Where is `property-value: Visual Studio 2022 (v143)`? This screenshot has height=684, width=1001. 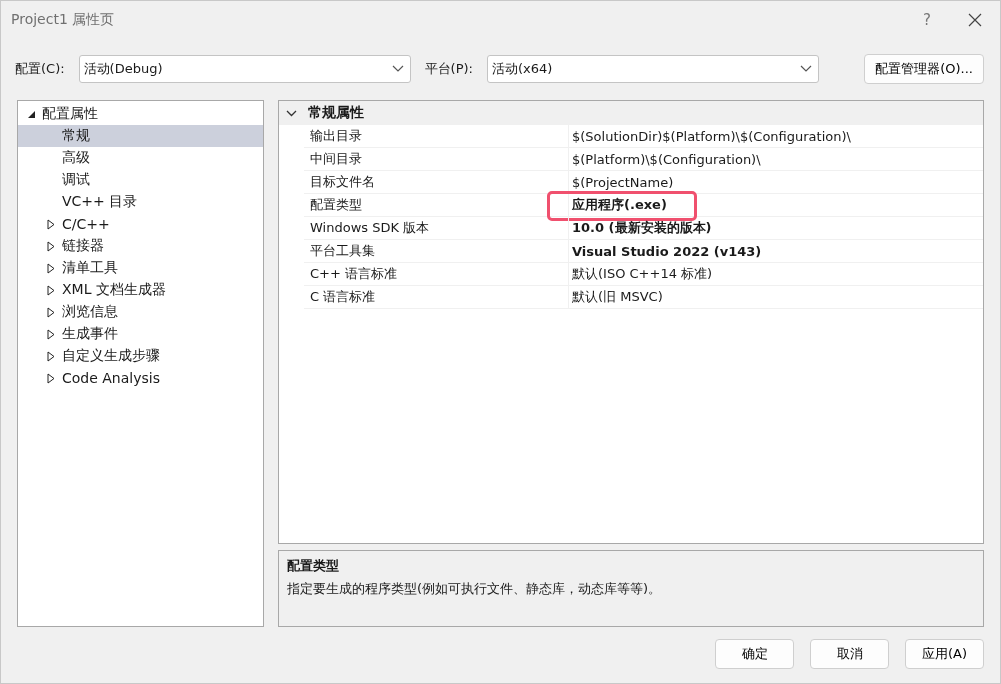
property-value: Visual Studio 2022 (v143) is located at coordinates (665, 251).